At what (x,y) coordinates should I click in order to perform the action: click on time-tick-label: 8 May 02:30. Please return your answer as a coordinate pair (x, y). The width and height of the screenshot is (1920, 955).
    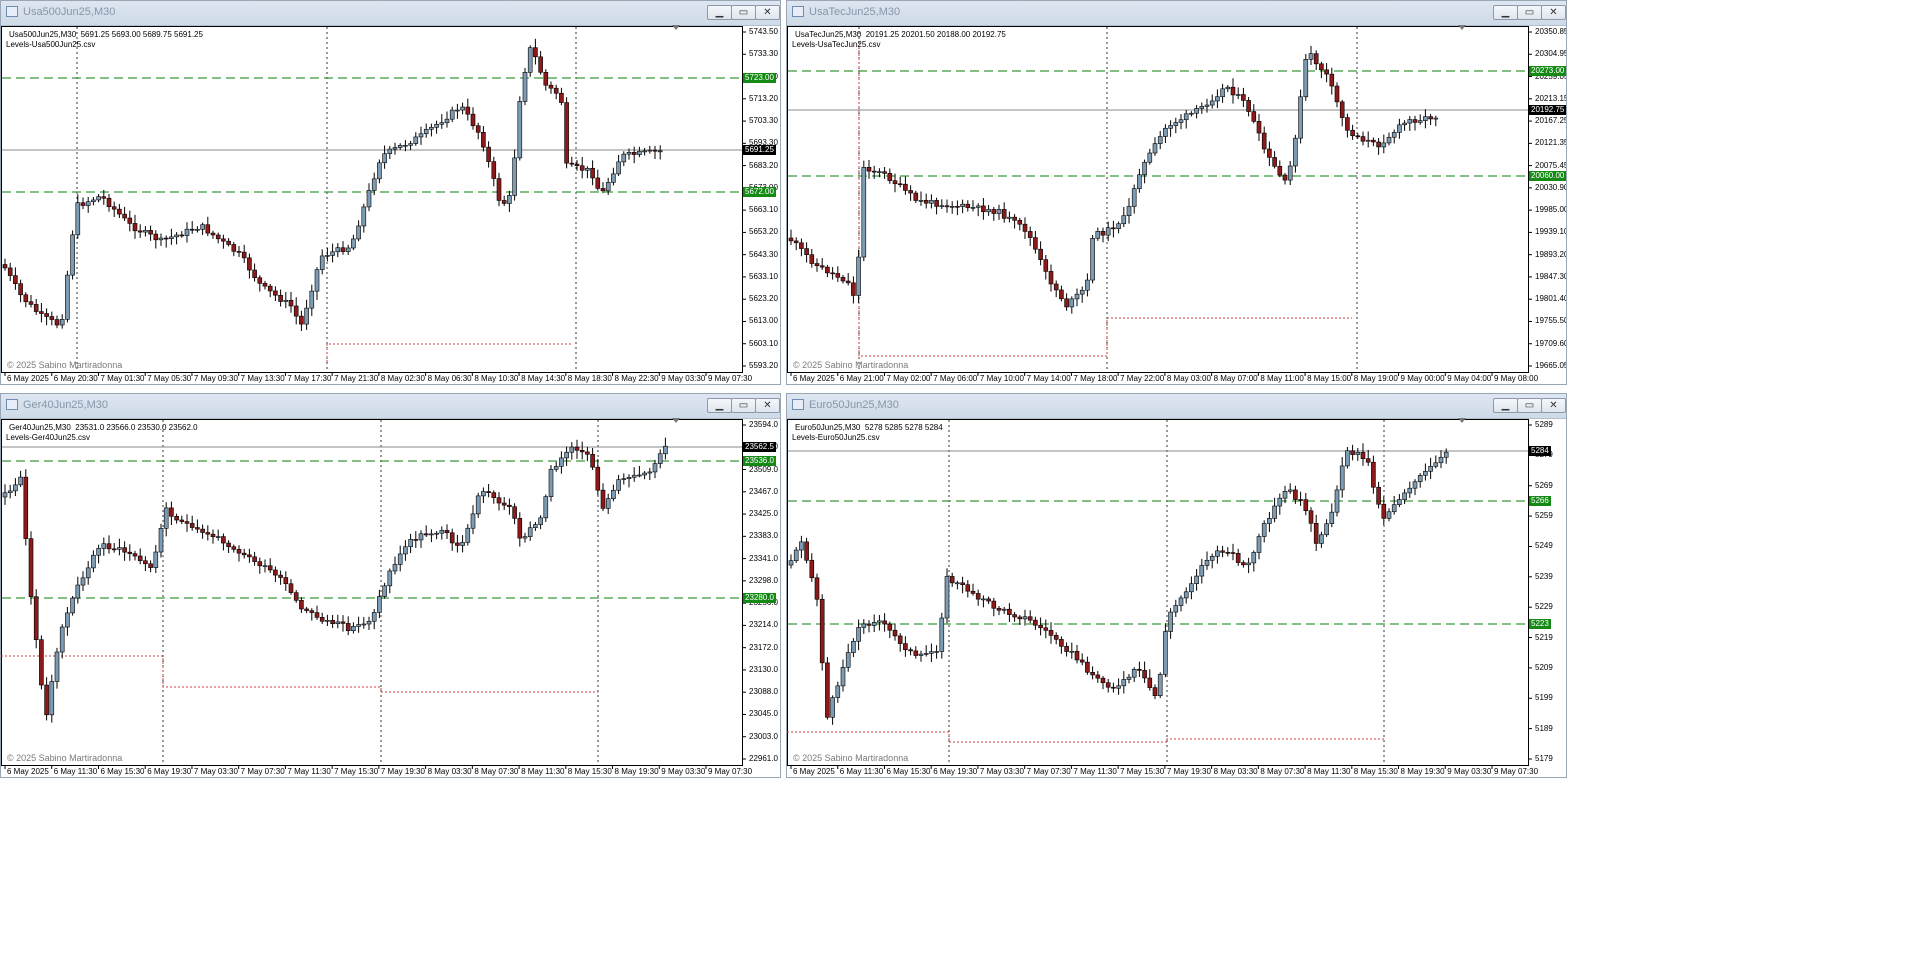
    Looking at the image, I should click on (402, 378).